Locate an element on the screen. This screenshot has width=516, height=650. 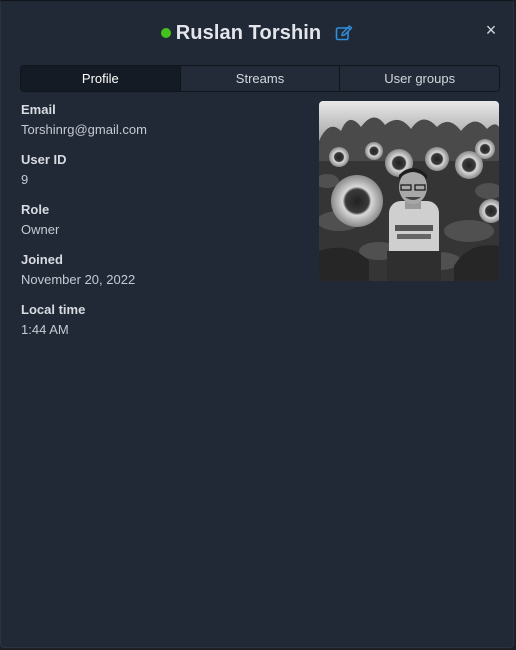
field-joined: Joined November 20, 2022 is located at coordinates (84, 277).